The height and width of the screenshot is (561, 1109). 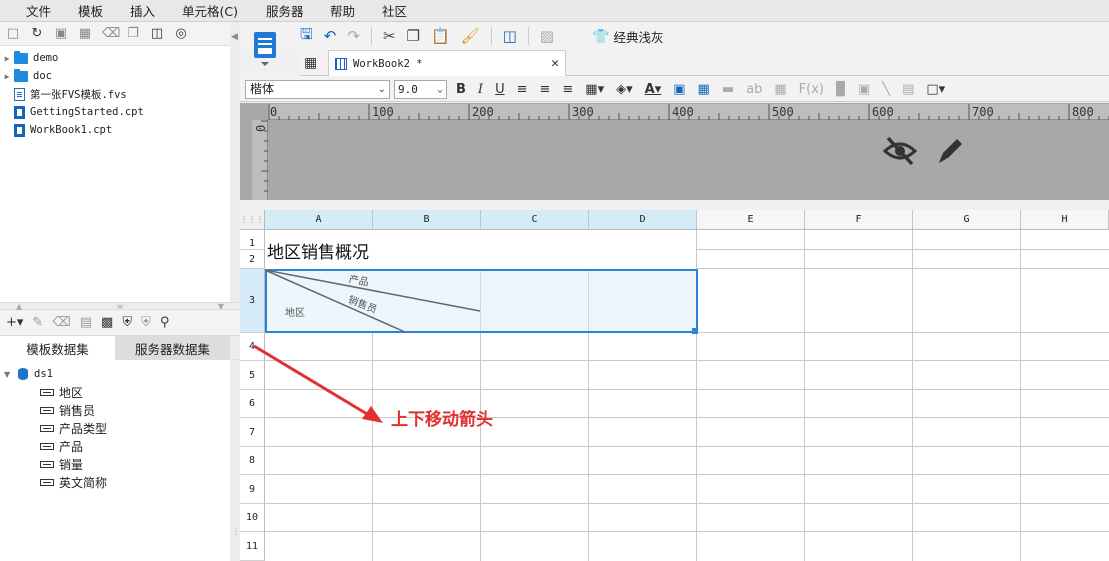 I want to click on locate-icon: ◎, so click(x=181, y=33).